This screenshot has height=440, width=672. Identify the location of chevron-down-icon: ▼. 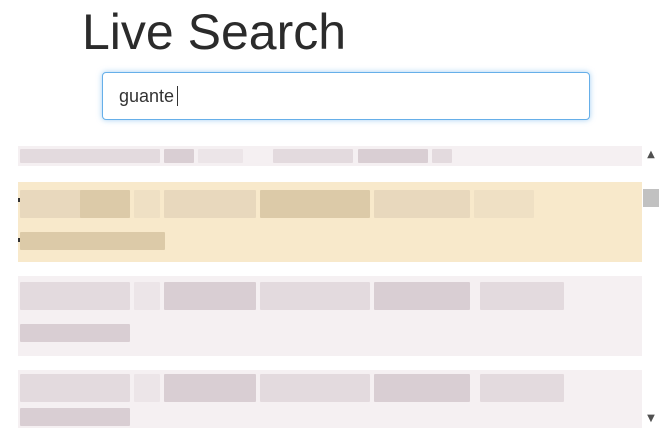
(651, 418).